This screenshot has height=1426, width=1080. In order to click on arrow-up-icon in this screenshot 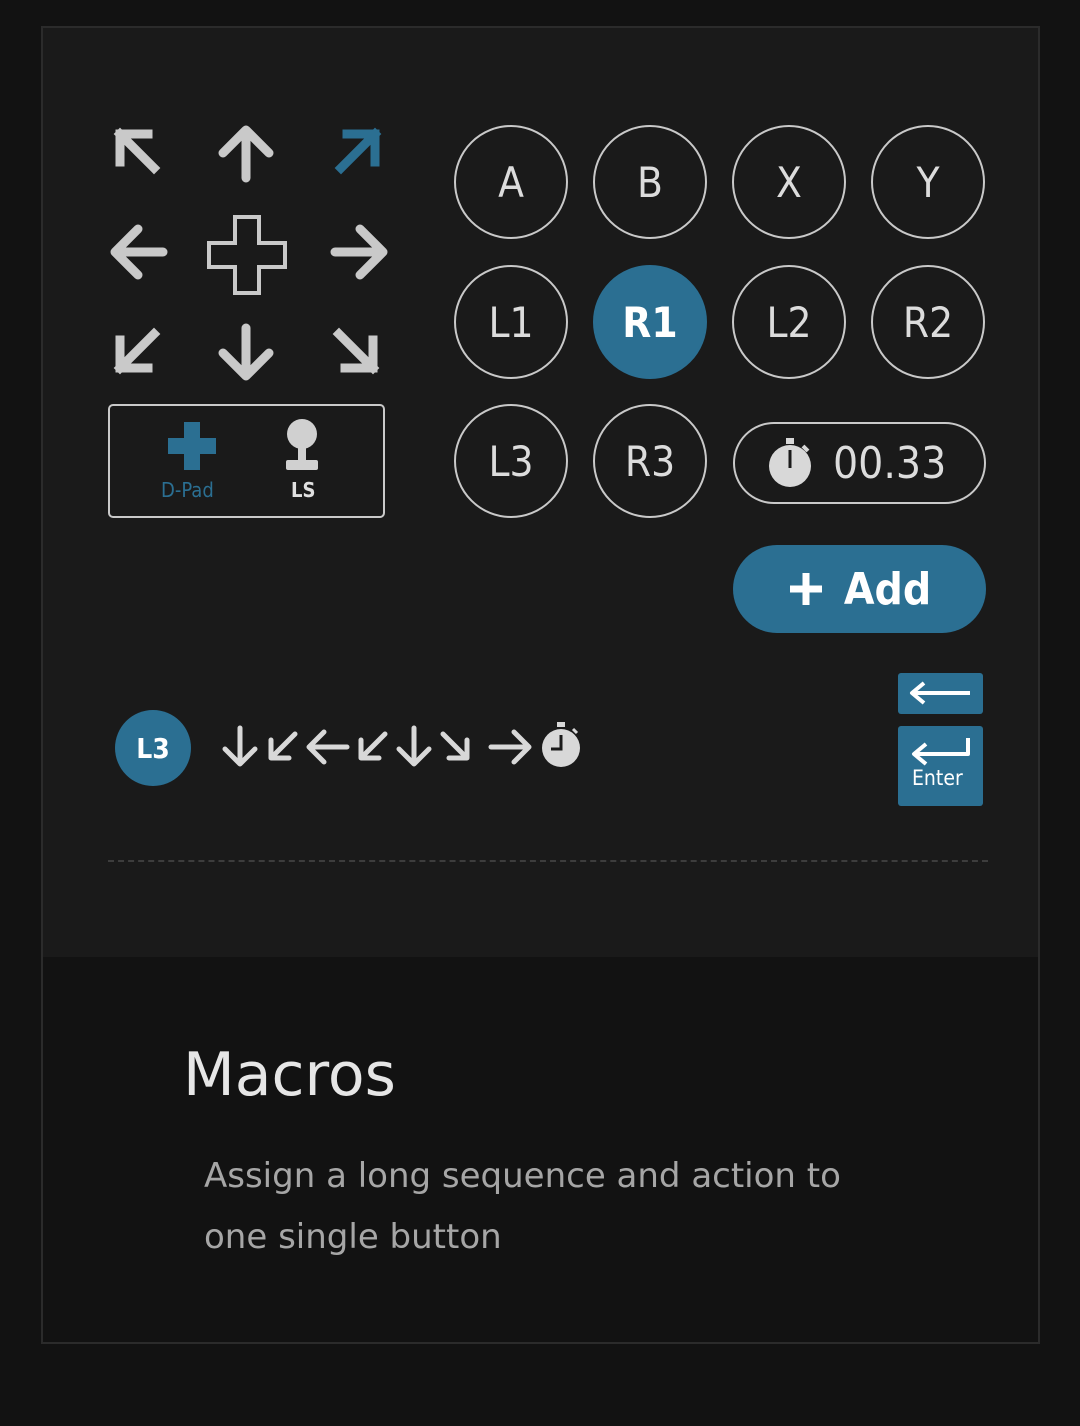, I will do `click(246, 153)`.